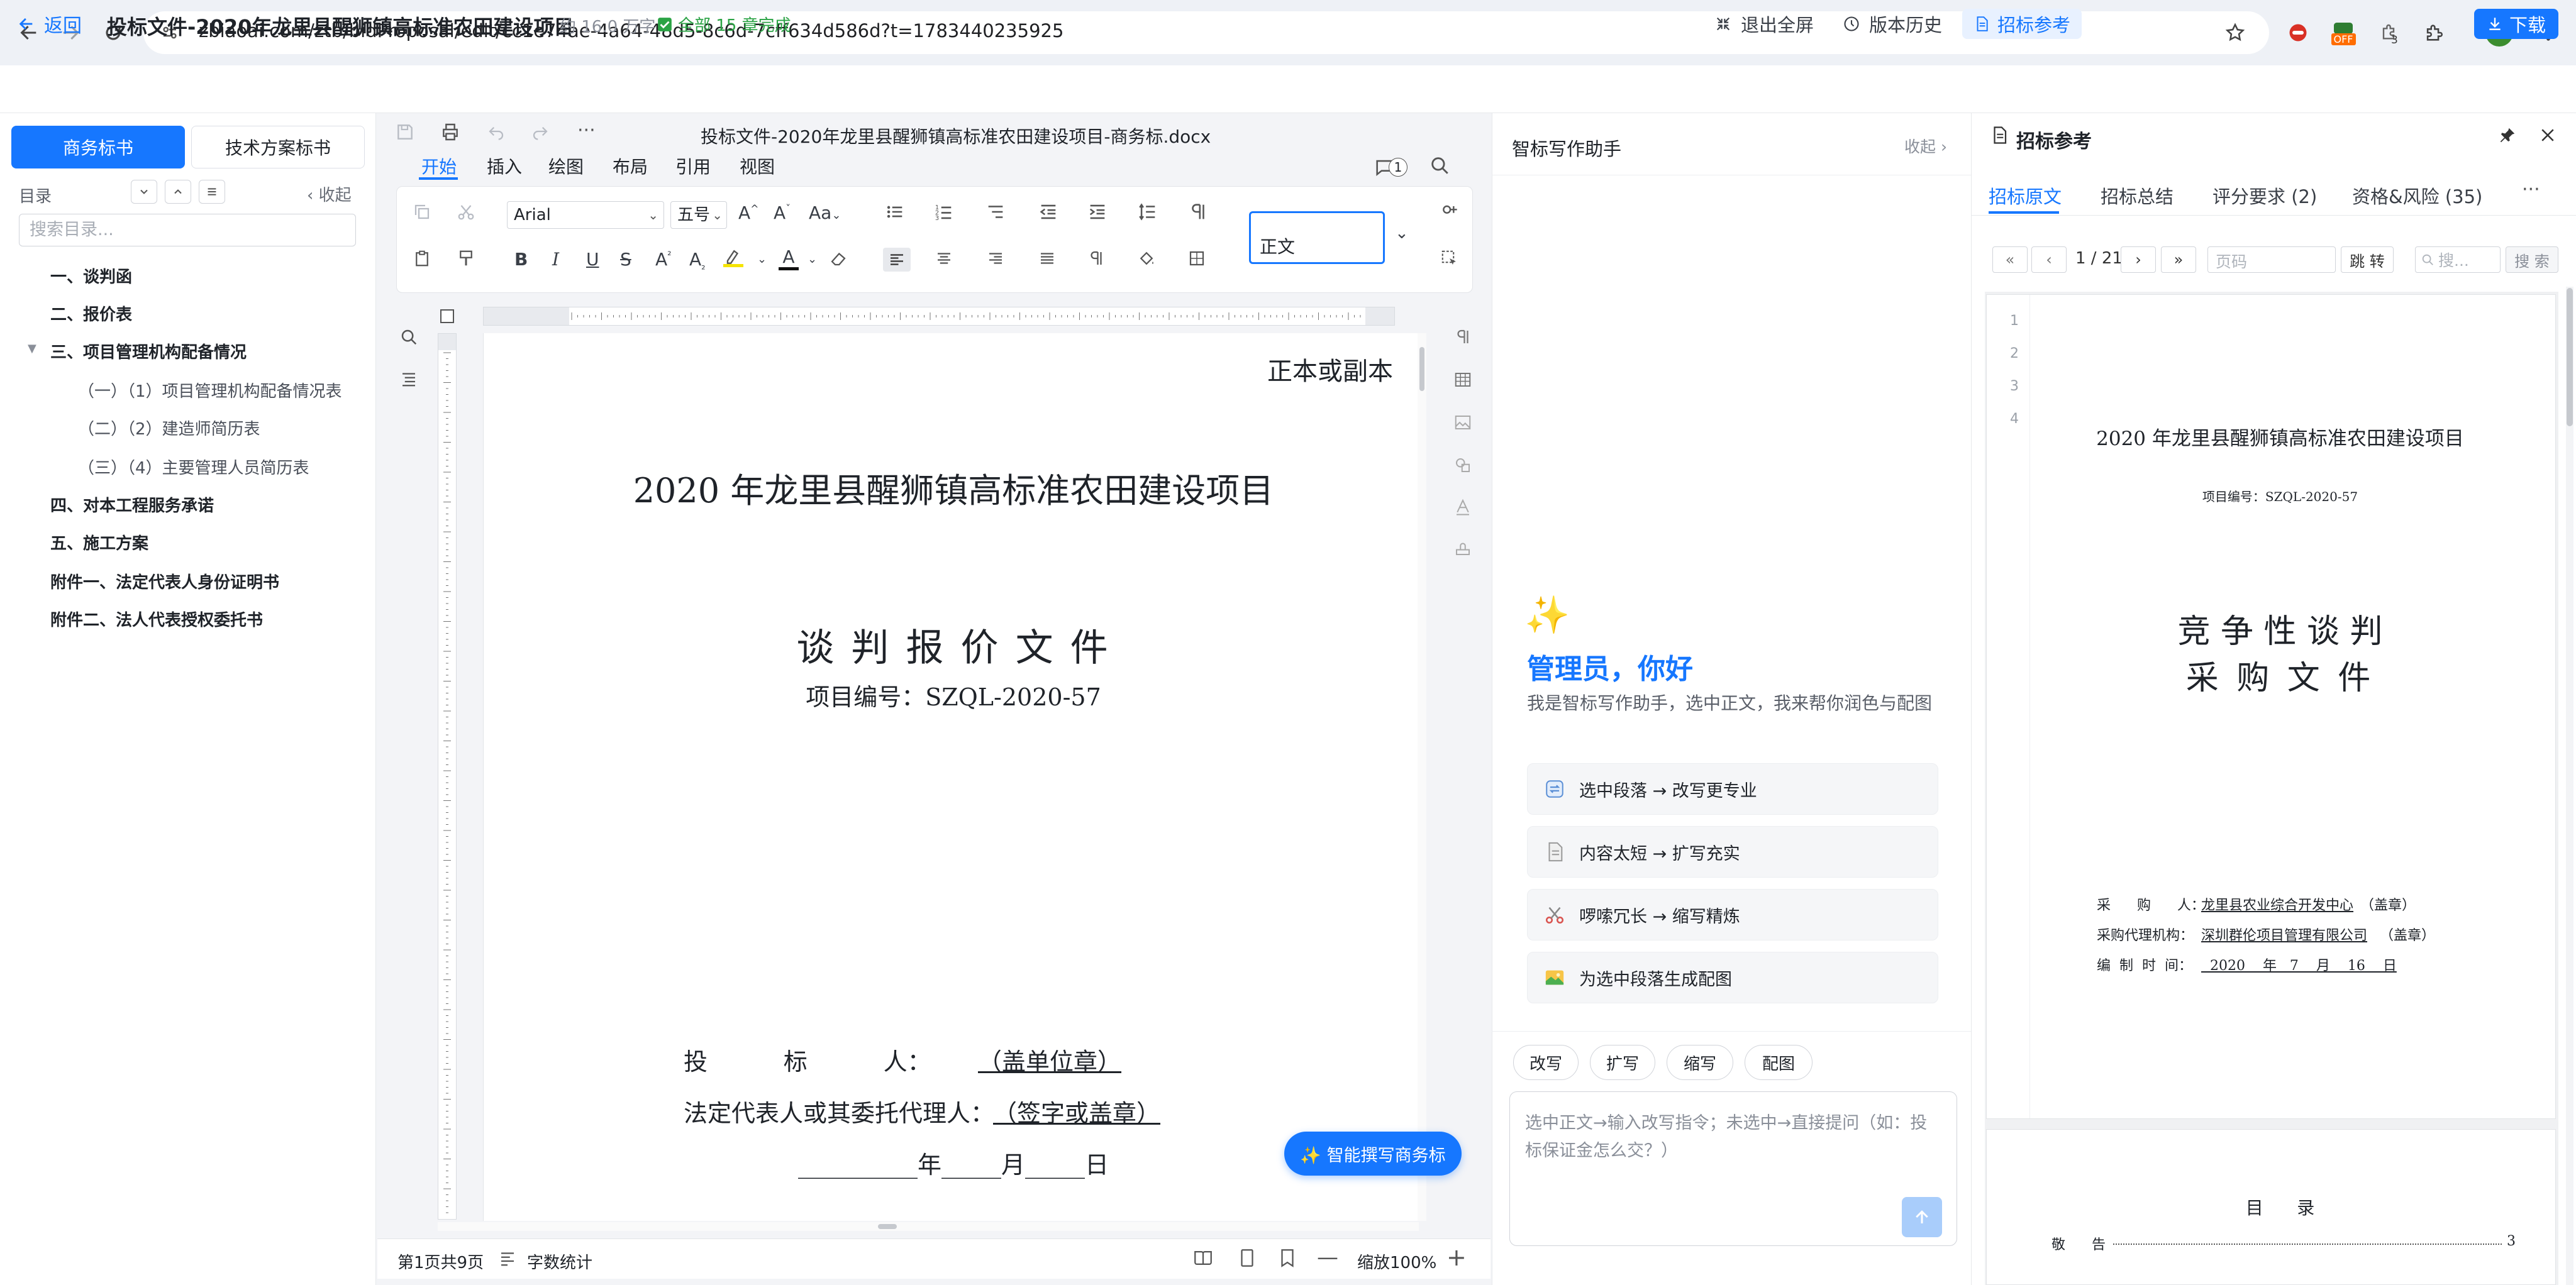 This screenshot has height=1285, width=2576. I want to click on font-family-select: Arial ⌄, so click(585, 215).